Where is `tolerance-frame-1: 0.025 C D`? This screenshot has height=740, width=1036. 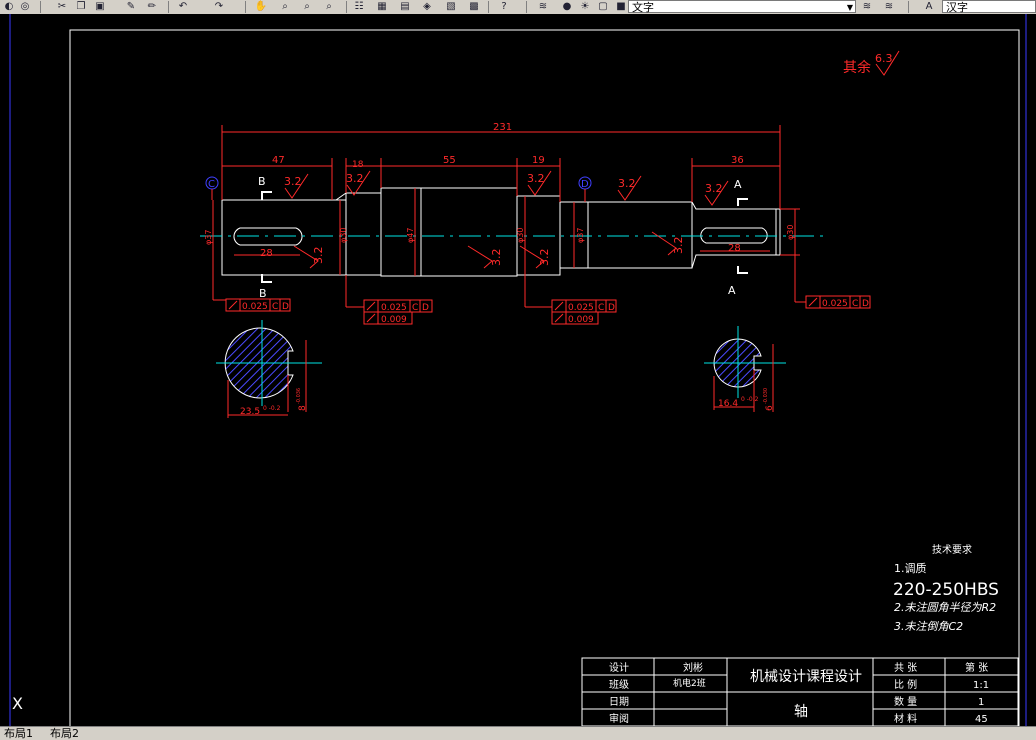
tolerance-frame-1: 0.025 C D is located at coordinates (258, 305).